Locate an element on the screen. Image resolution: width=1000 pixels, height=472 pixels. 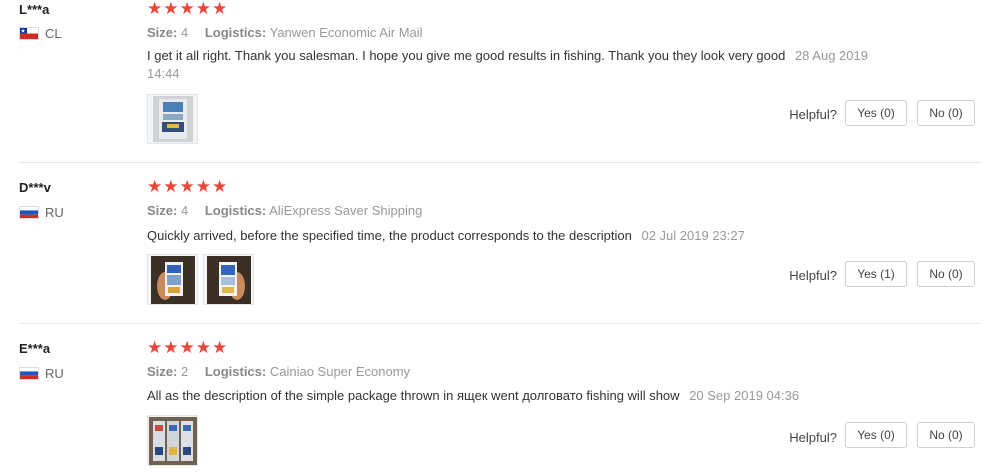
review-date: 02 Jul 2019 23:27 is located at coordinates (693, 235).